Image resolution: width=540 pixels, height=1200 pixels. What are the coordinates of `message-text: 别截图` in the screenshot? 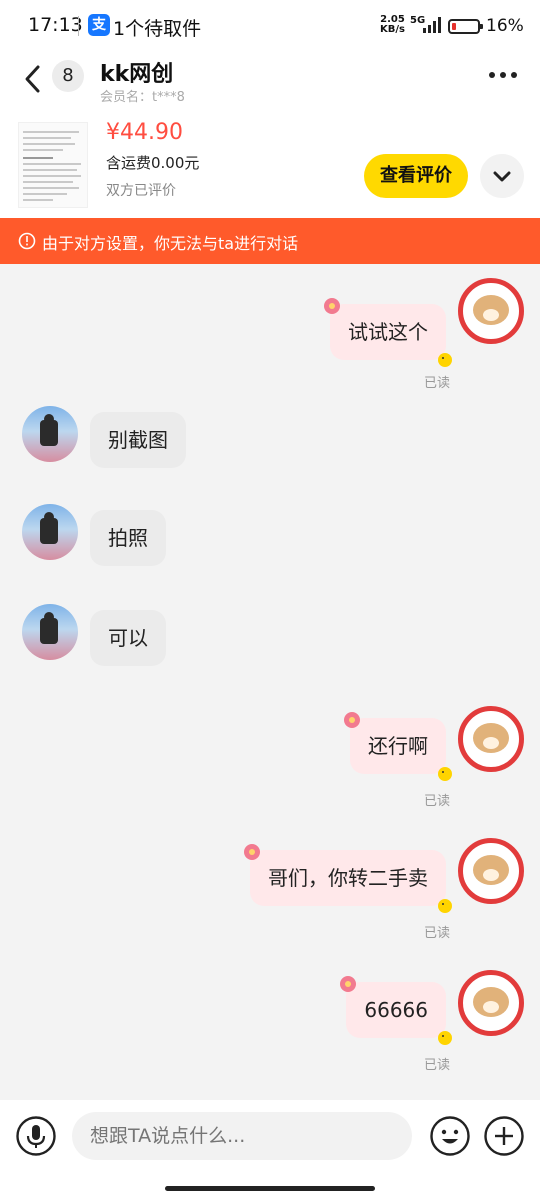 It's located at (138, 440).